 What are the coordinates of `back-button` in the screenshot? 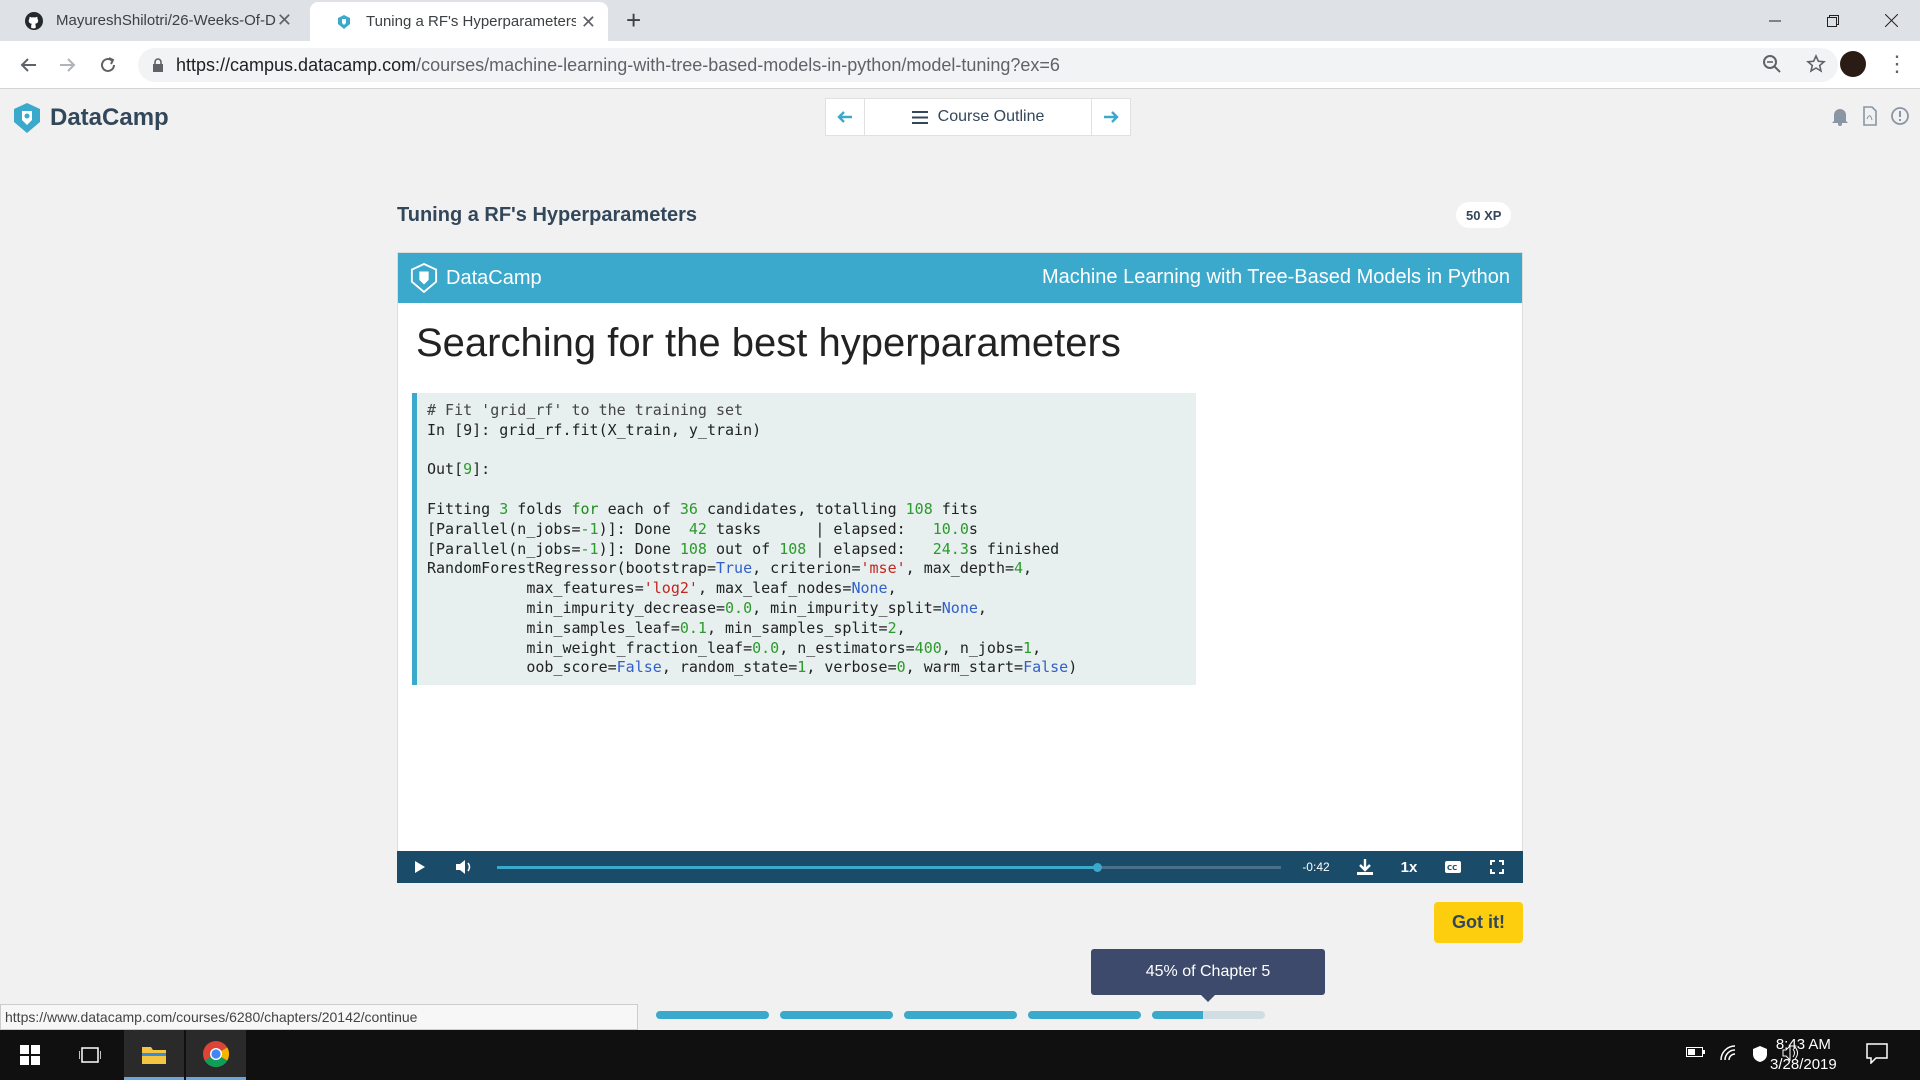 It's located at (28, 65).